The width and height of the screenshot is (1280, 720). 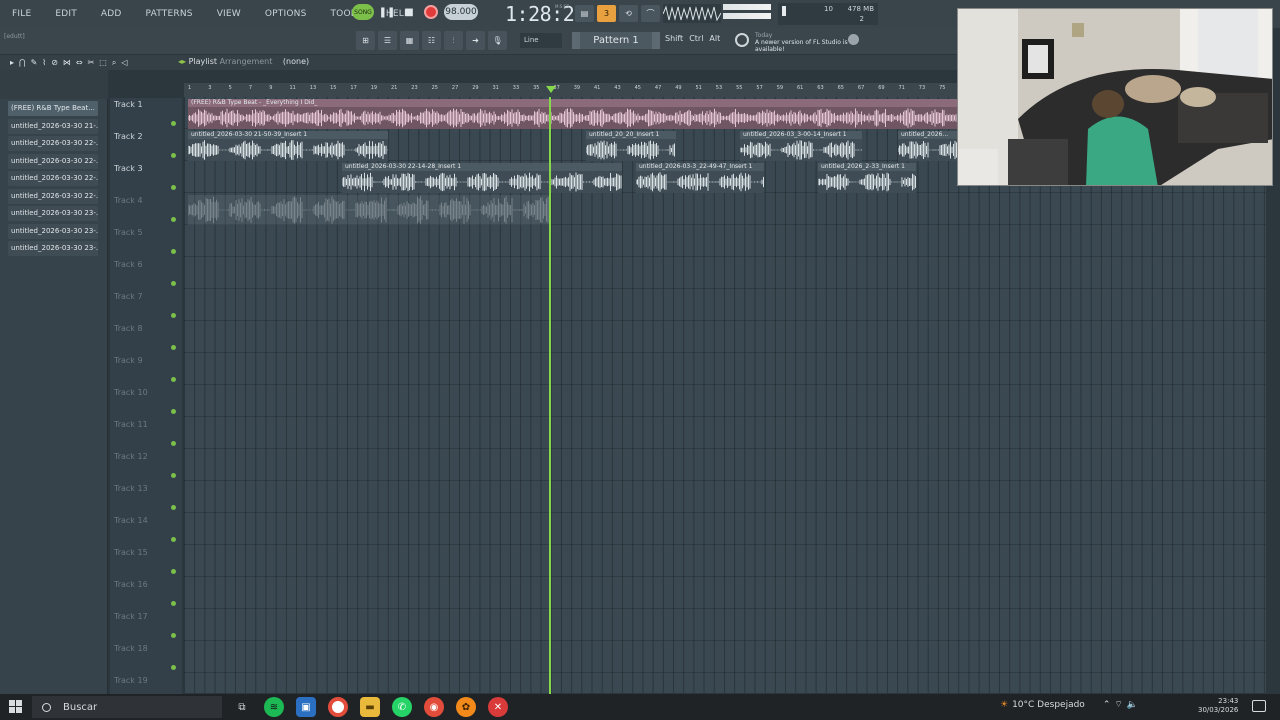 What do you see at coordinates (131, 392) in the screenshot?
I see `track-label: Track 10` at bounding box center [131, 392].